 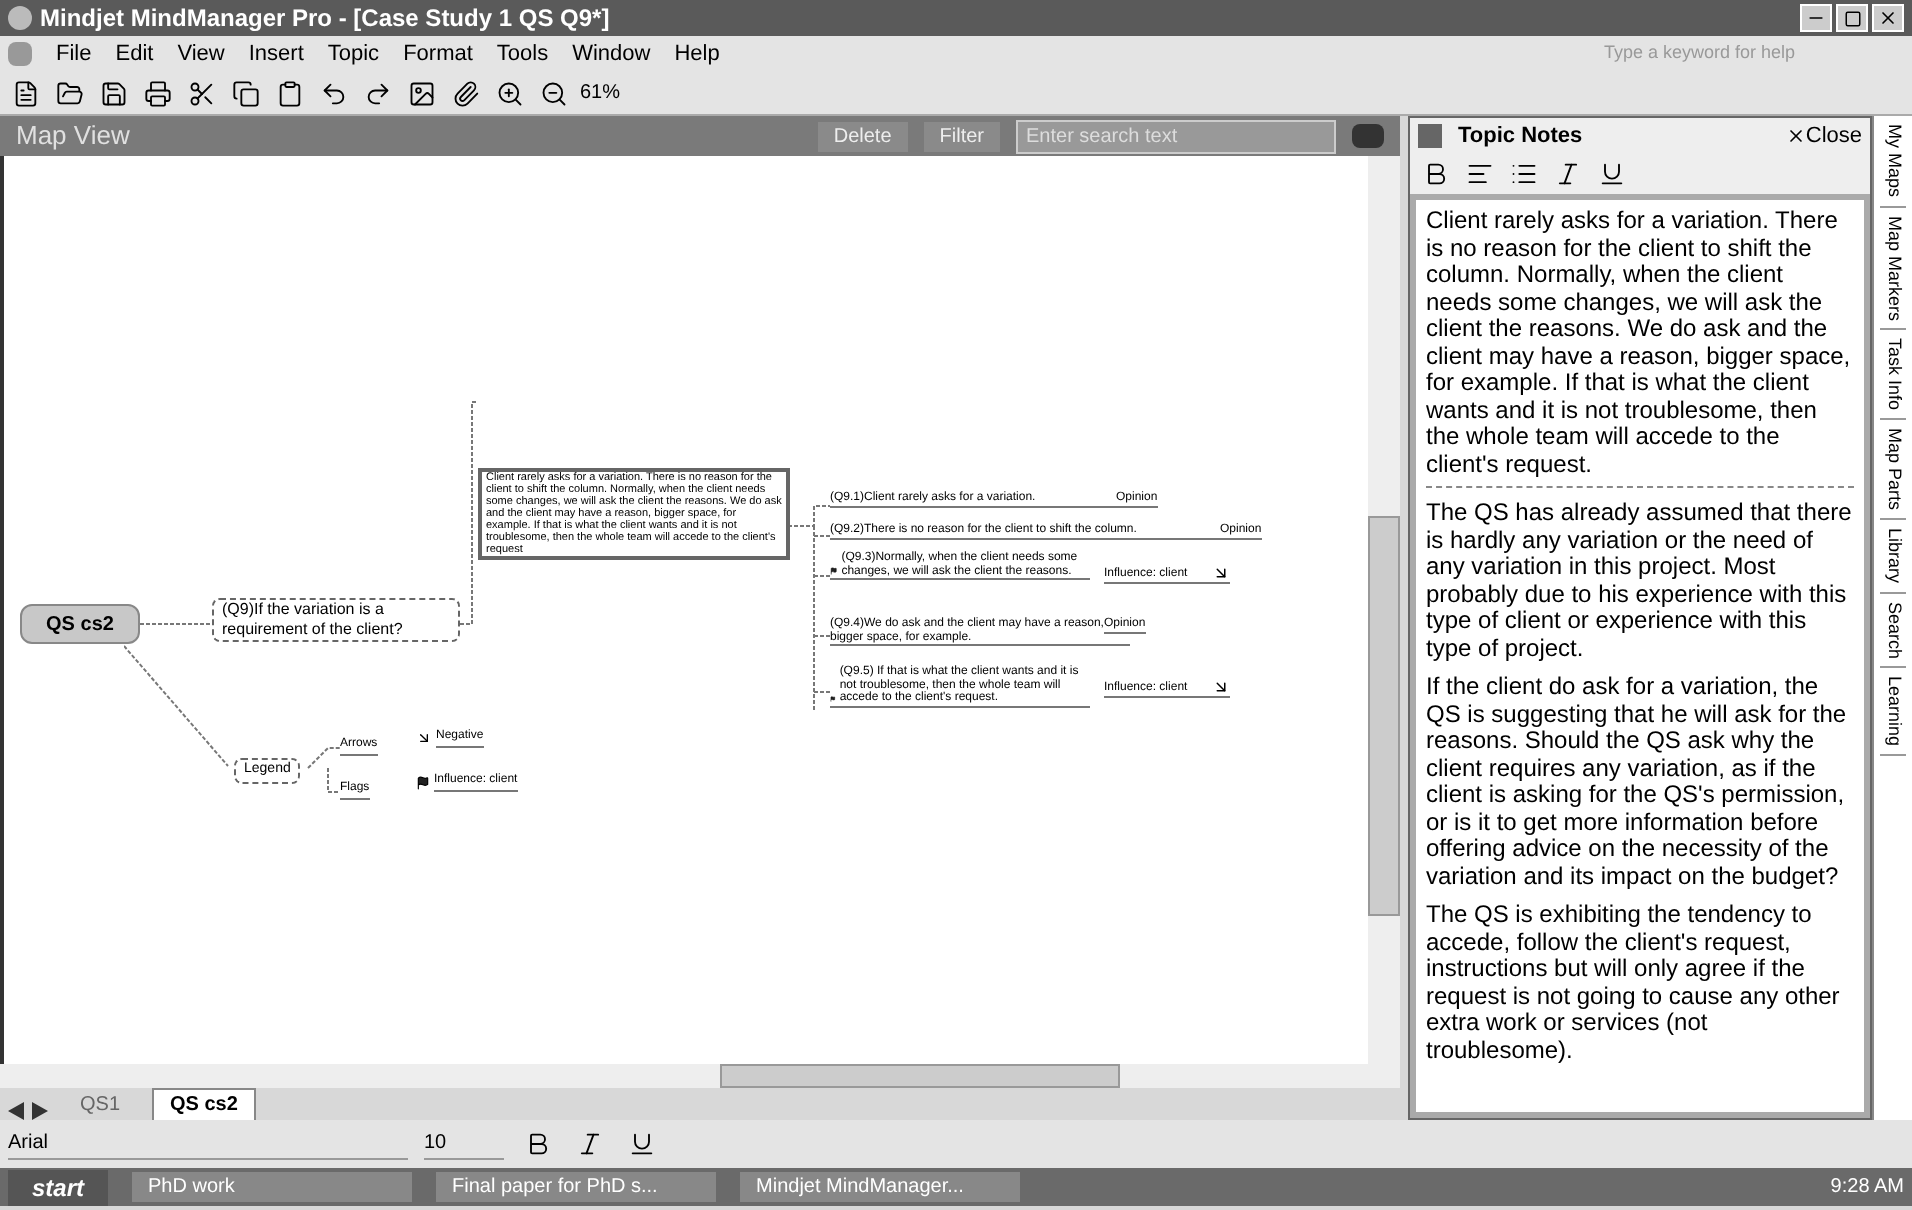 What do you see at coordinates (697, 54) in the screenshot?
I see `menu-item: Help` at bounding box center [697, 54].